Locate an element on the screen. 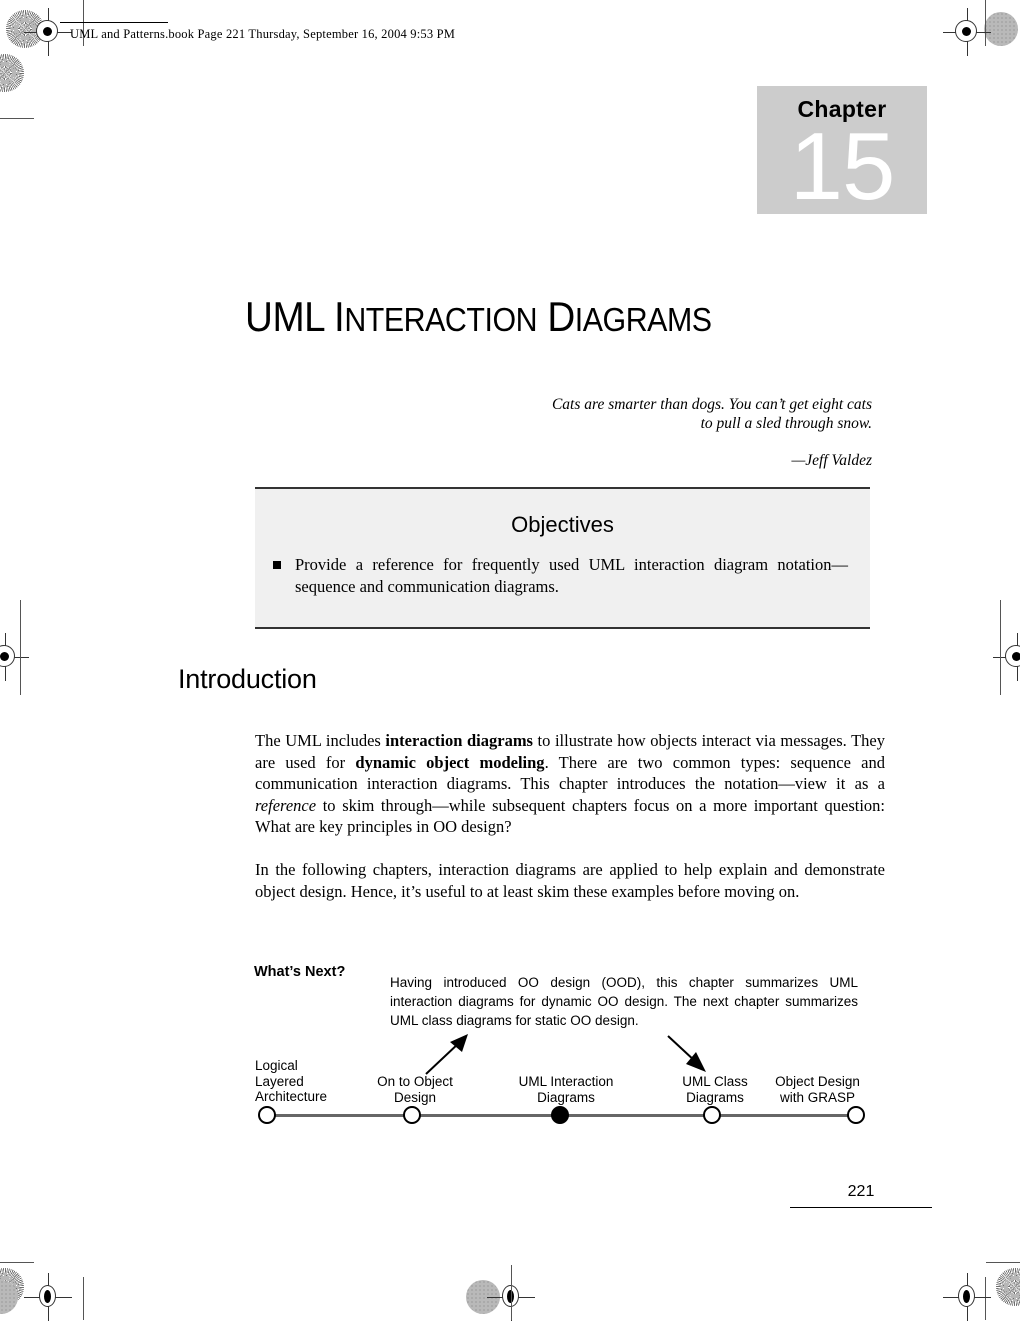 The width and height of the screenshot is (1020, 1321). roadmap-label-2: UML Interaction Diagrams is located at coordinates (566, 1089).